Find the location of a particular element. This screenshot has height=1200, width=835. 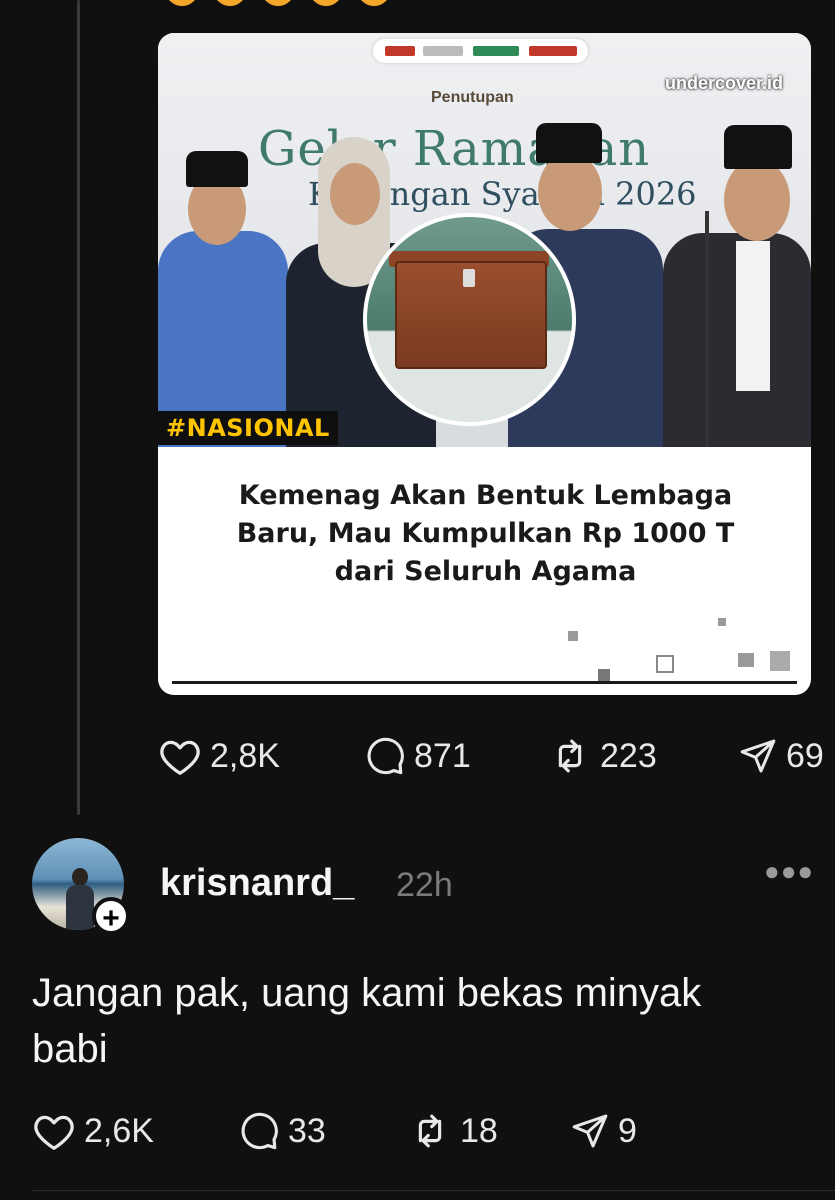

reply-count: 871 is located at coordinates (442, 755).